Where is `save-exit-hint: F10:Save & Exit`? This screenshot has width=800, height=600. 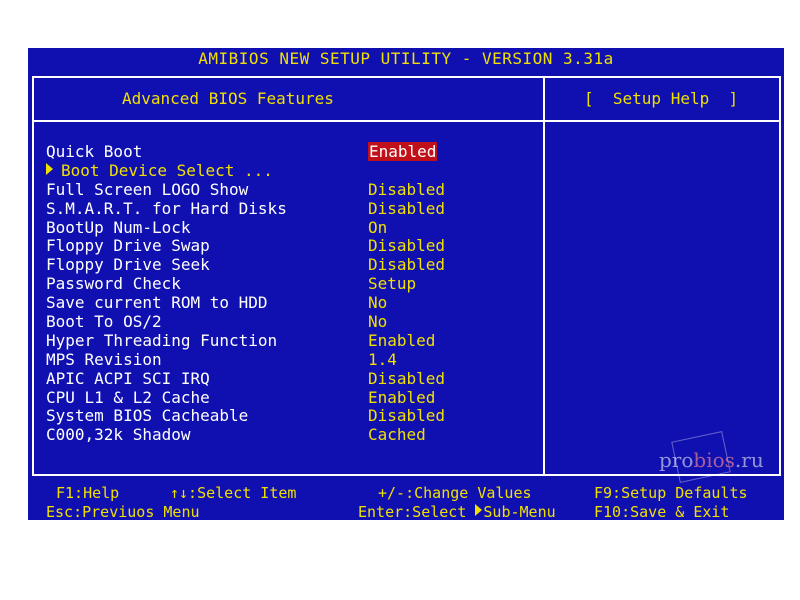
save-exit-hint: F10:Save & Exit is located at coordinates (662, 512).